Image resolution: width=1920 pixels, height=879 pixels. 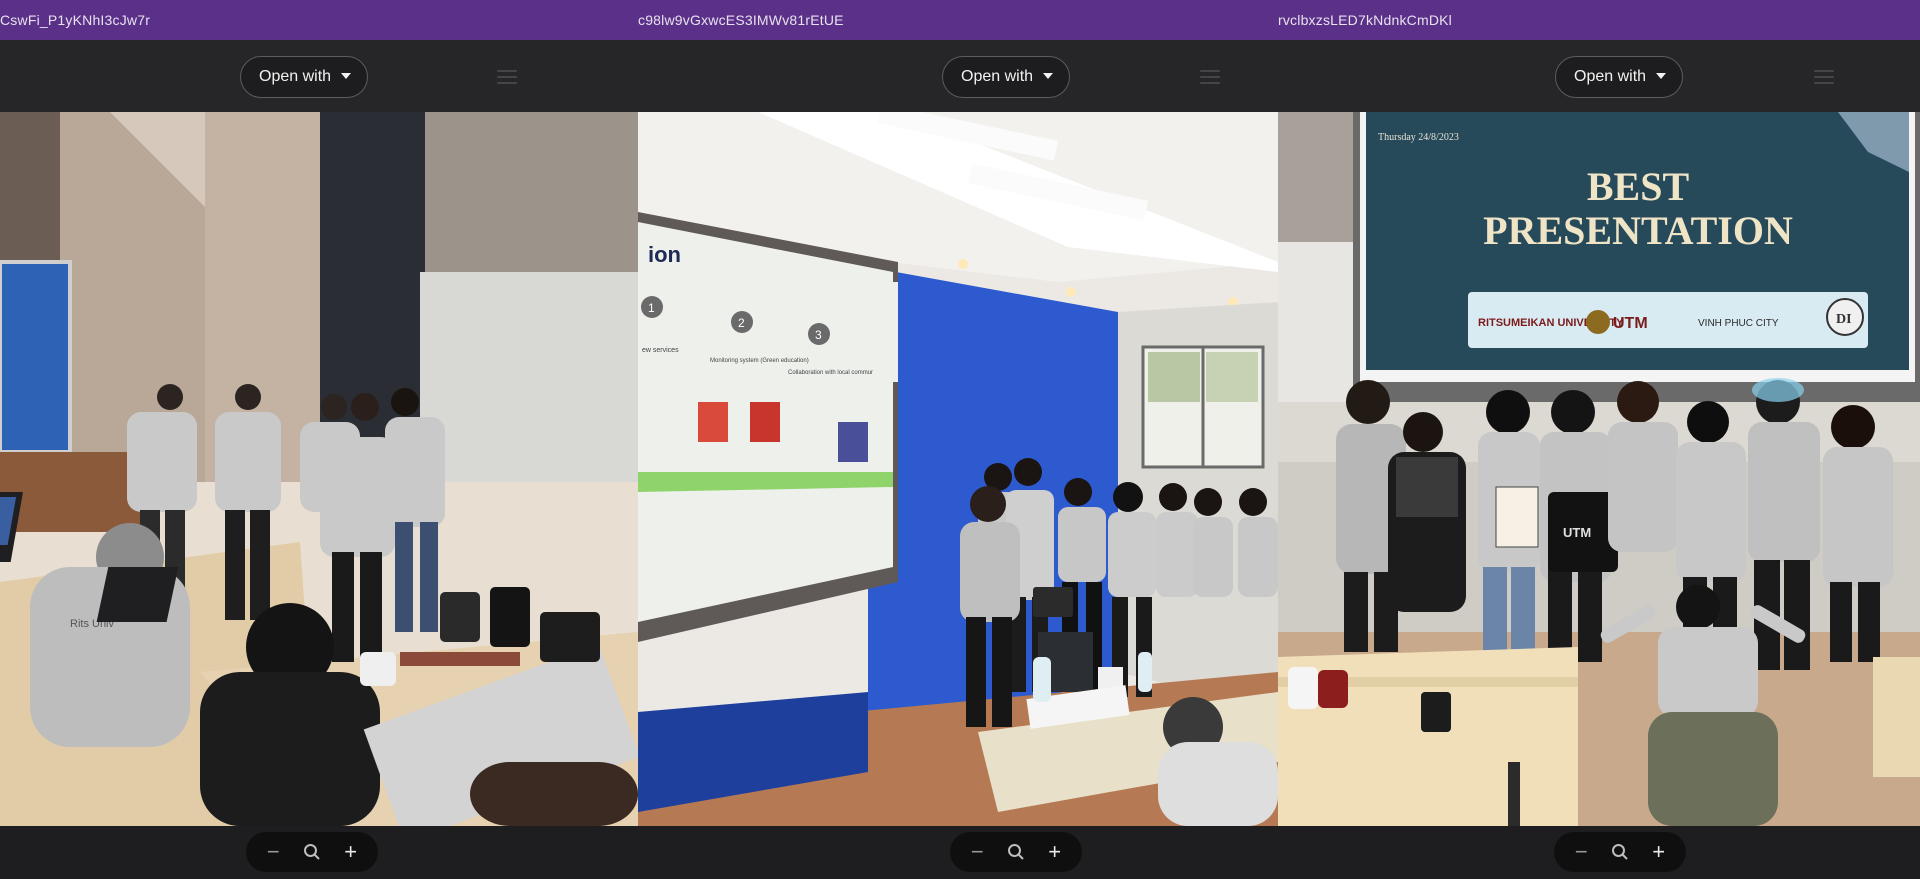 What do you see at coordinates (1418, 137) in the screenshot?
I see `slide-date: Thursday 24/8/2023` at bounding box center [1418, 137].